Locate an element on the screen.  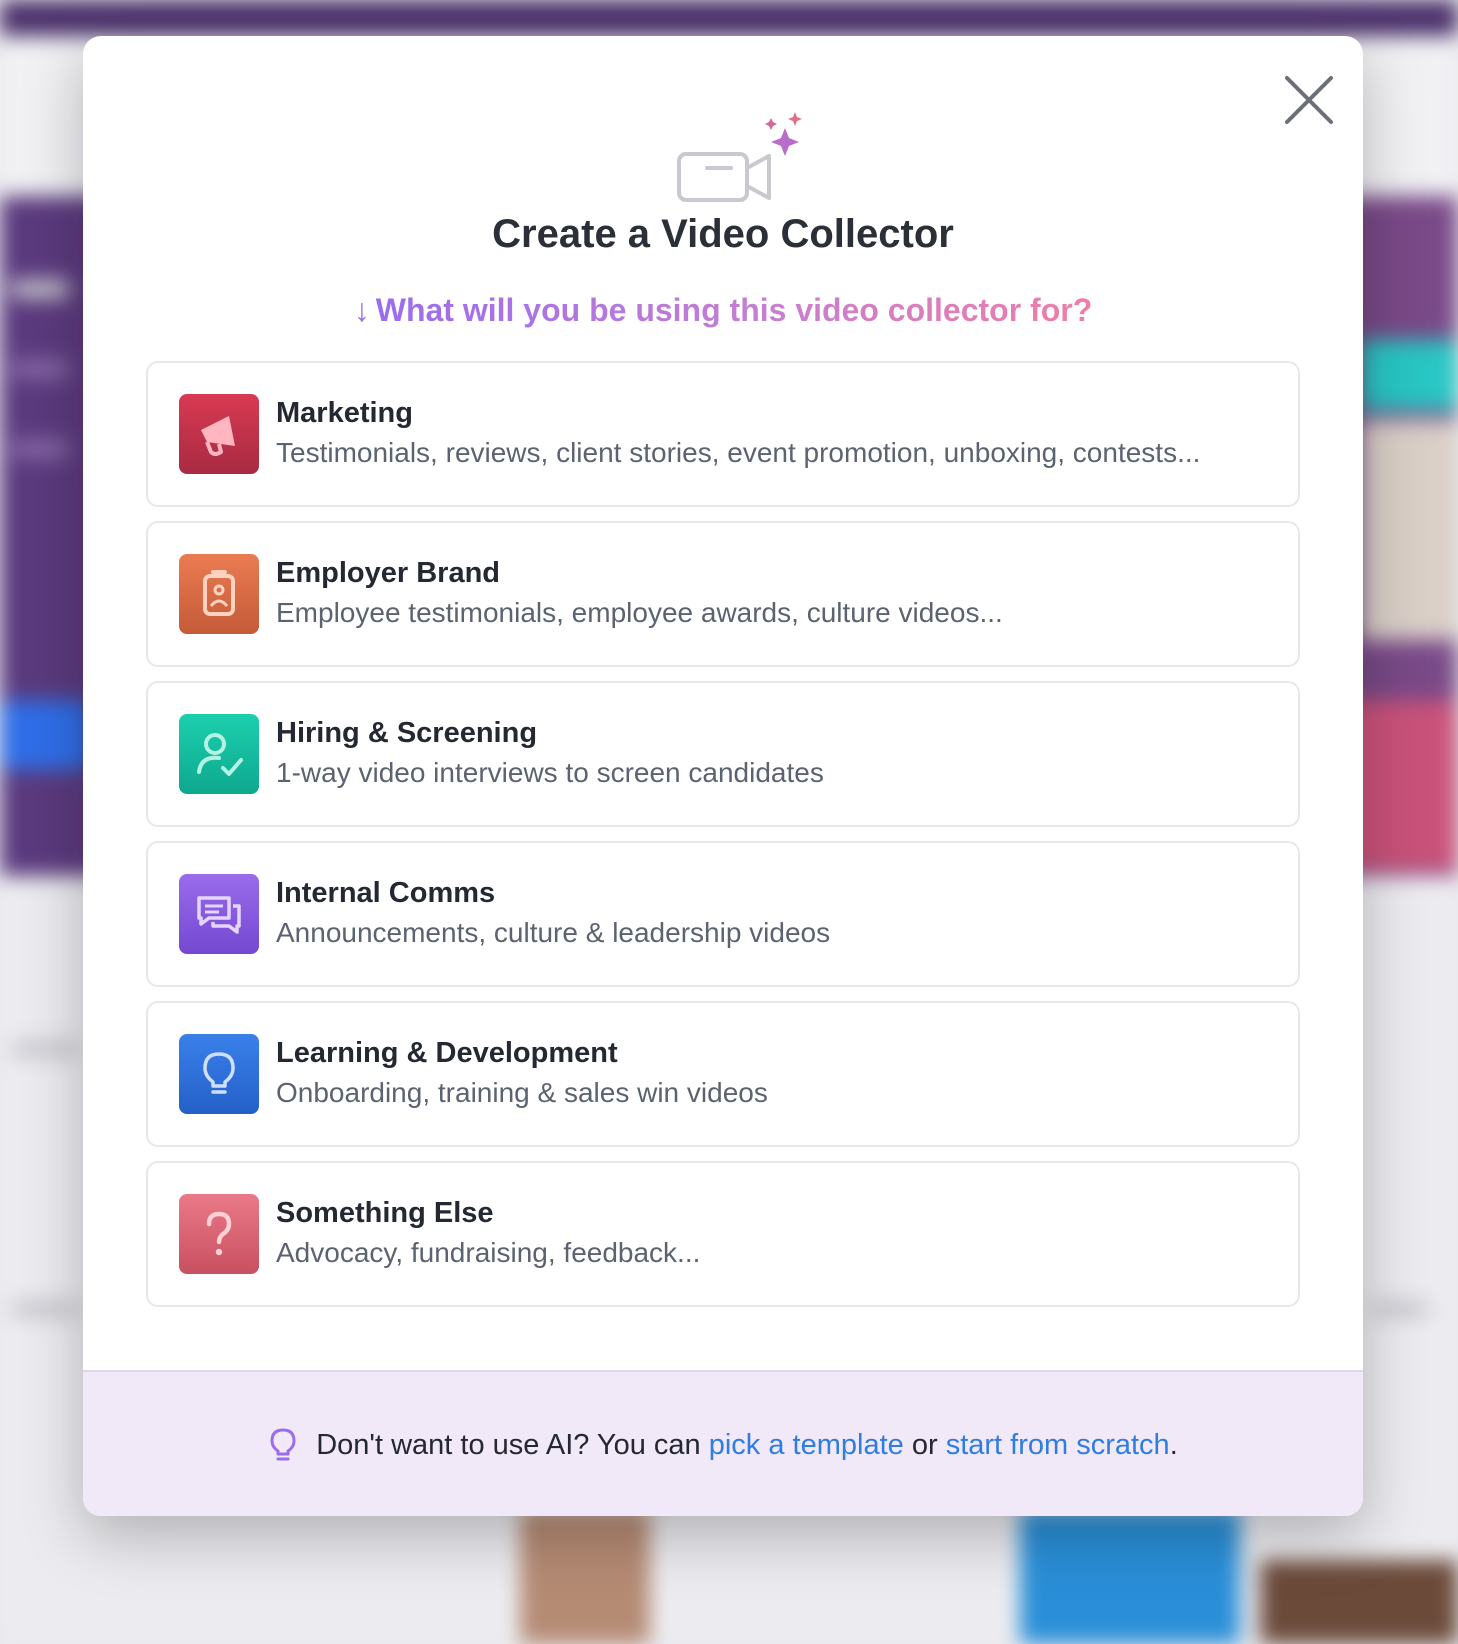
footer-text-prefix: Don't want to use AI? You can is located at coordinates (512, 1444).